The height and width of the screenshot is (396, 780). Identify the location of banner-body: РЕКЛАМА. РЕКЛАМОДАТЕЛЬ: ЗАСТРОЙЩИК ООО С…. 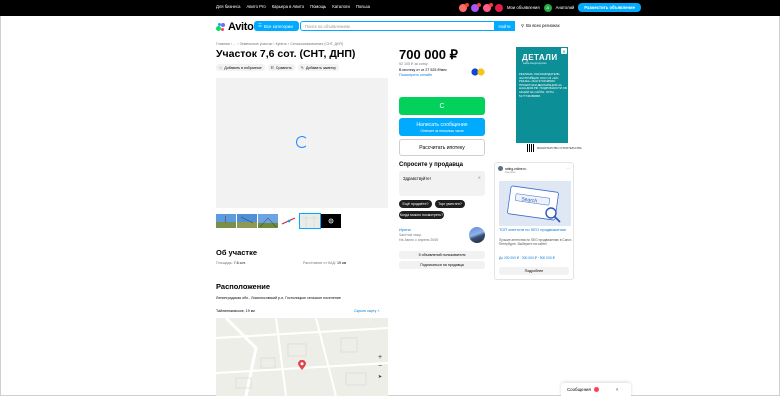
(543, 85).